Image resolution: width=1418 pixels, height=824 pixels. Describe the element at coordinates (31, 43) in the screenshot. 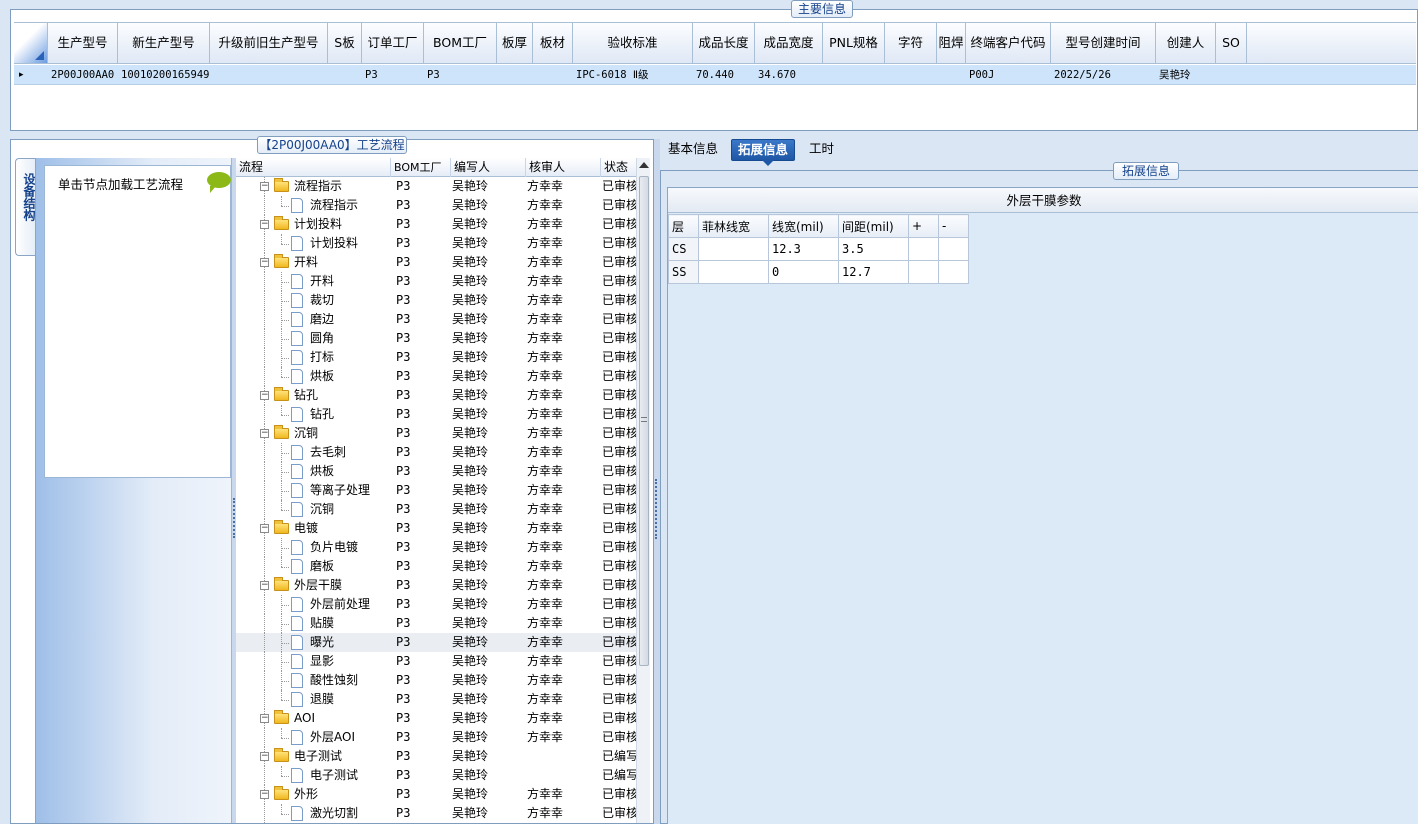

I see `select-all-corner` at that location.